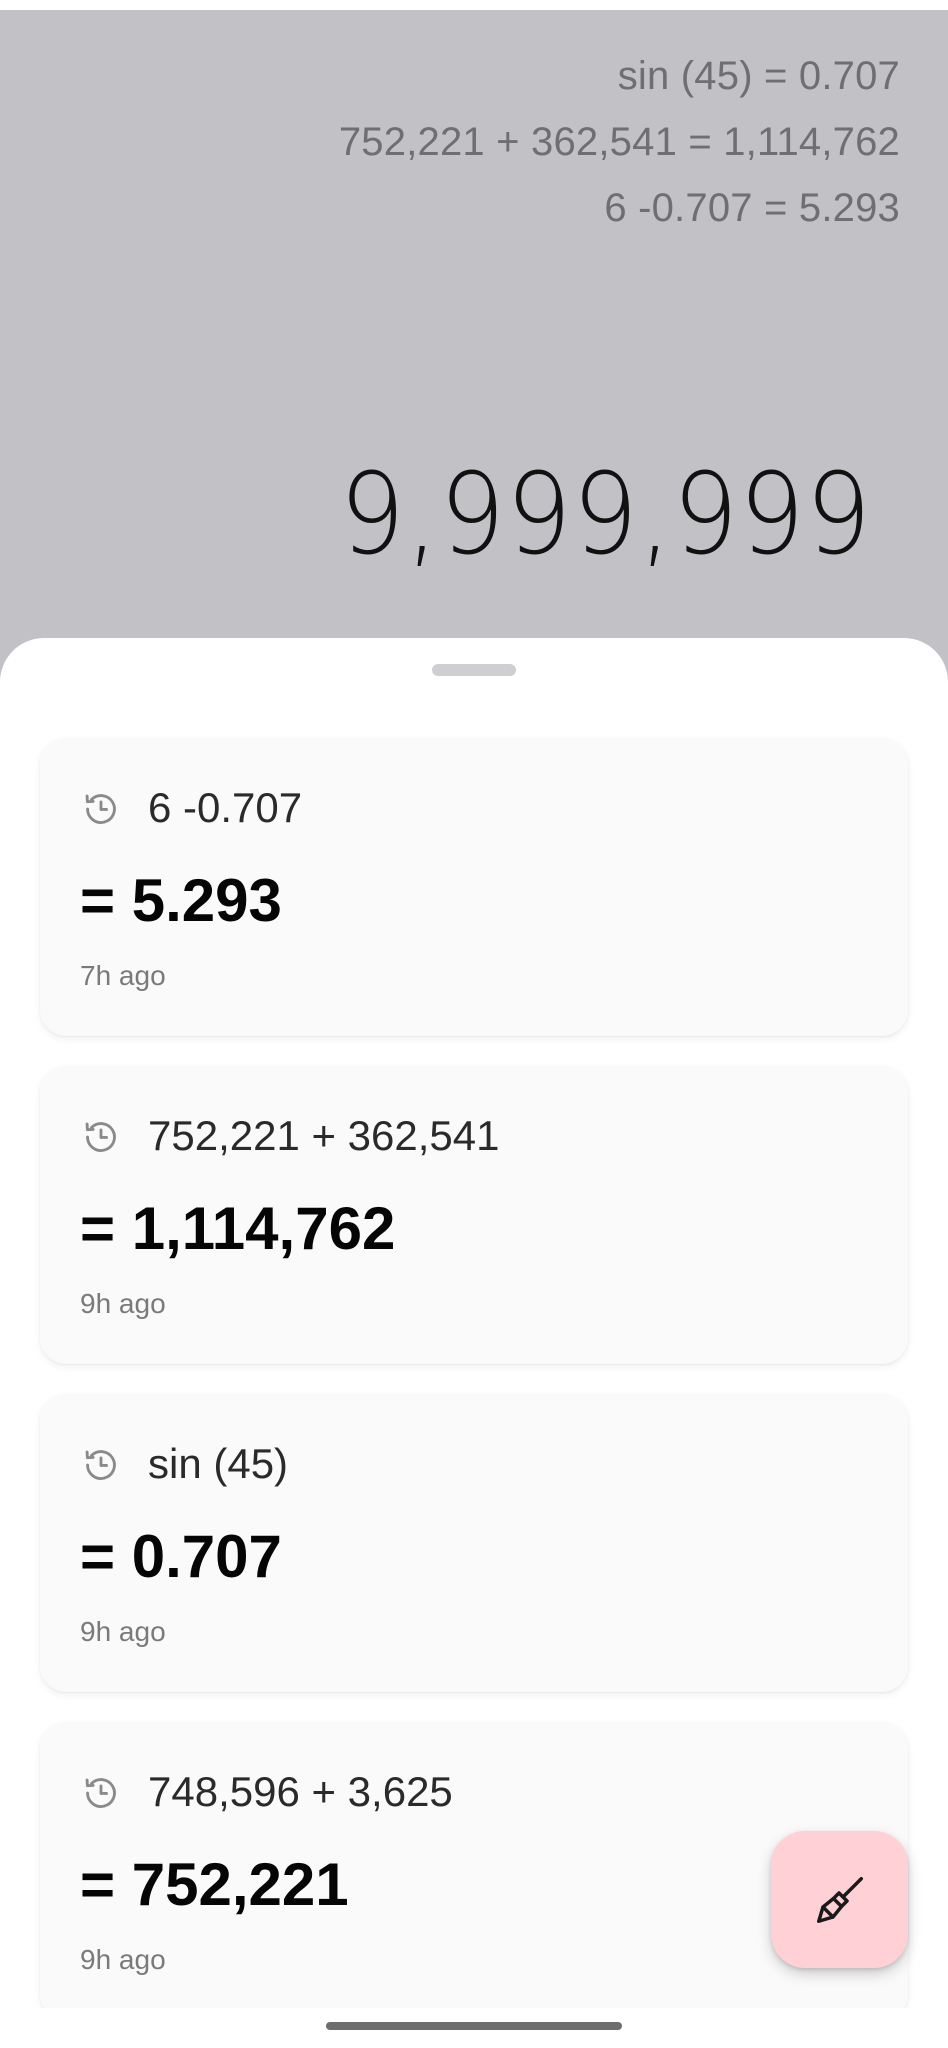 The image size is (948, 2048). Describe the element at coordinates (324, 1135) in the screenshot. I see `history-expression: 752,221 + 362,541` at that location.